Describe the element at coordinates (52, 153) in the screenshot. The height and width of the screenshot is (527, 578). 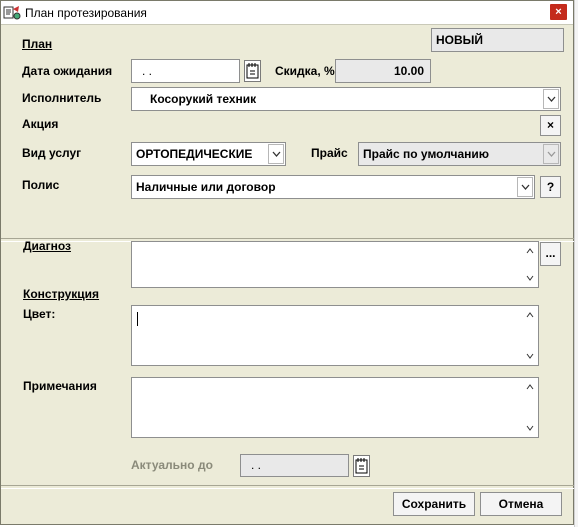
I see `service-type-label: Вид услуг` at that location.